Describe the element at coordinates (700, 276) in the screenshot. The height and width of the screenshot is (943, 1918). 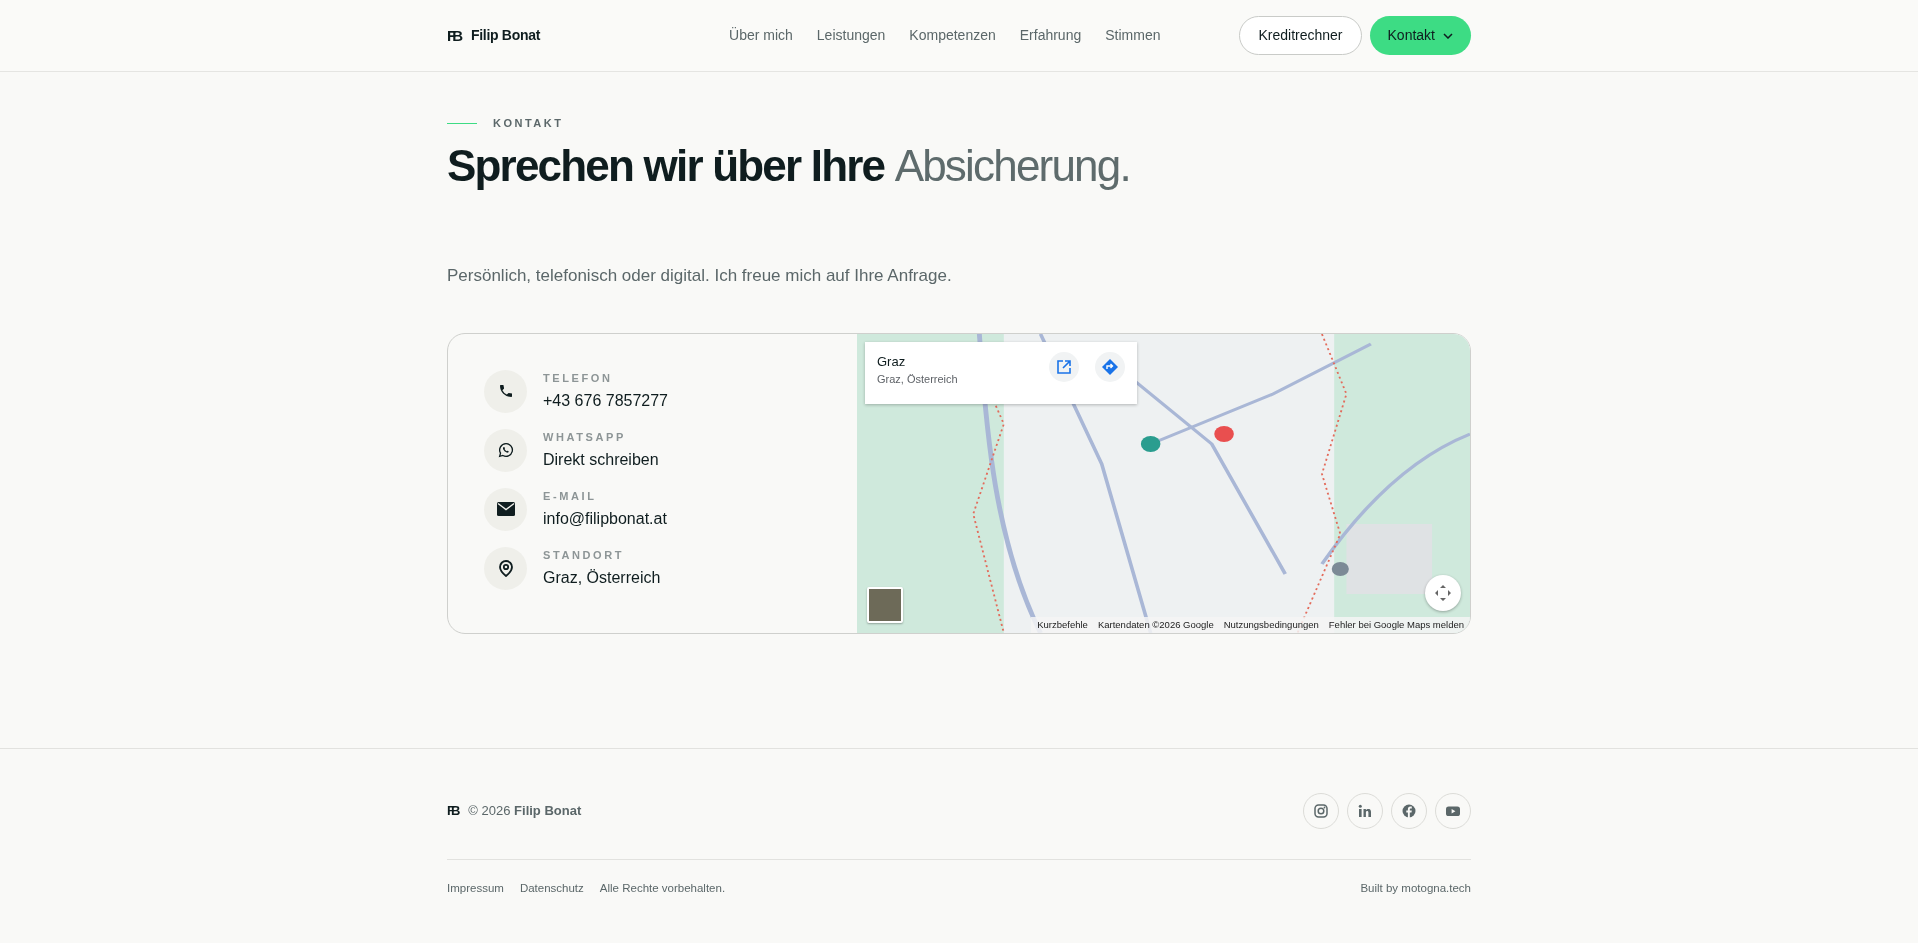
I see `intro-text: Persönlich, telefonisch oder digital. Ich freue mich auf Ihre Anfrage.` at that location.